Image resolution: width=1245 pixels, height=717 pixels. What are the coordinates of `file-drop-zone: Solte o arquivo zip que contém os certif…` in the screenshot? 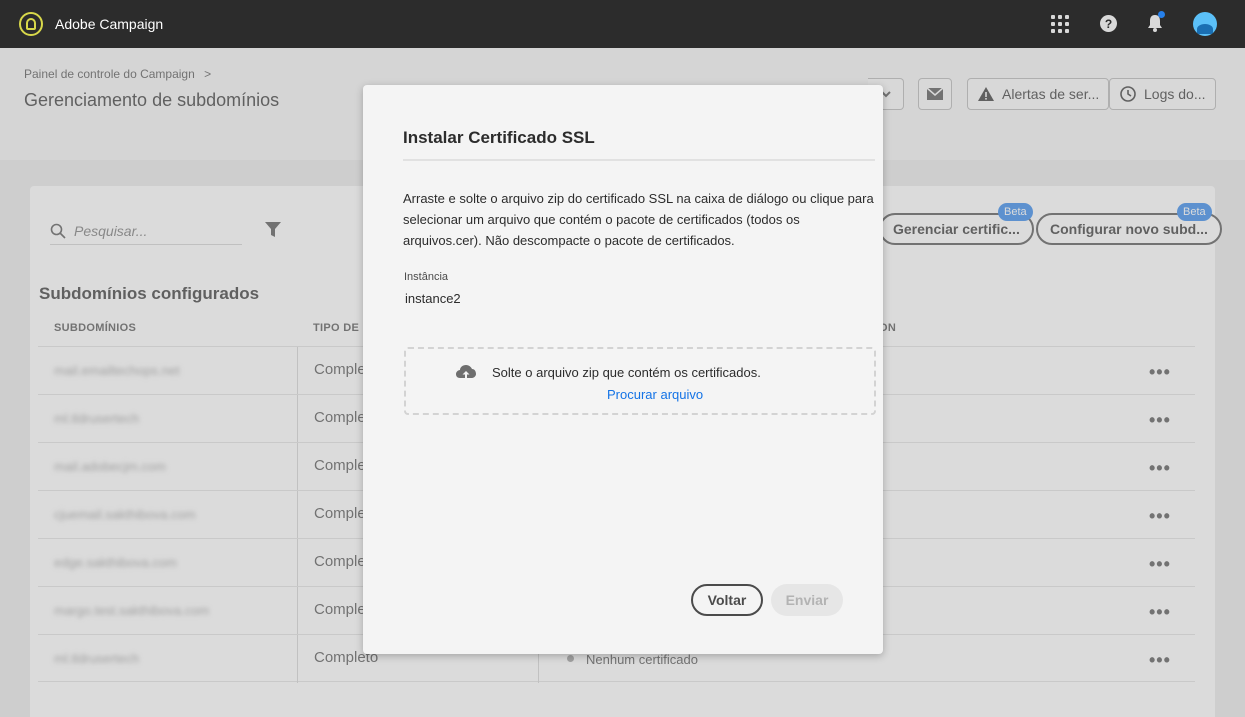 It's located at (640, 381).